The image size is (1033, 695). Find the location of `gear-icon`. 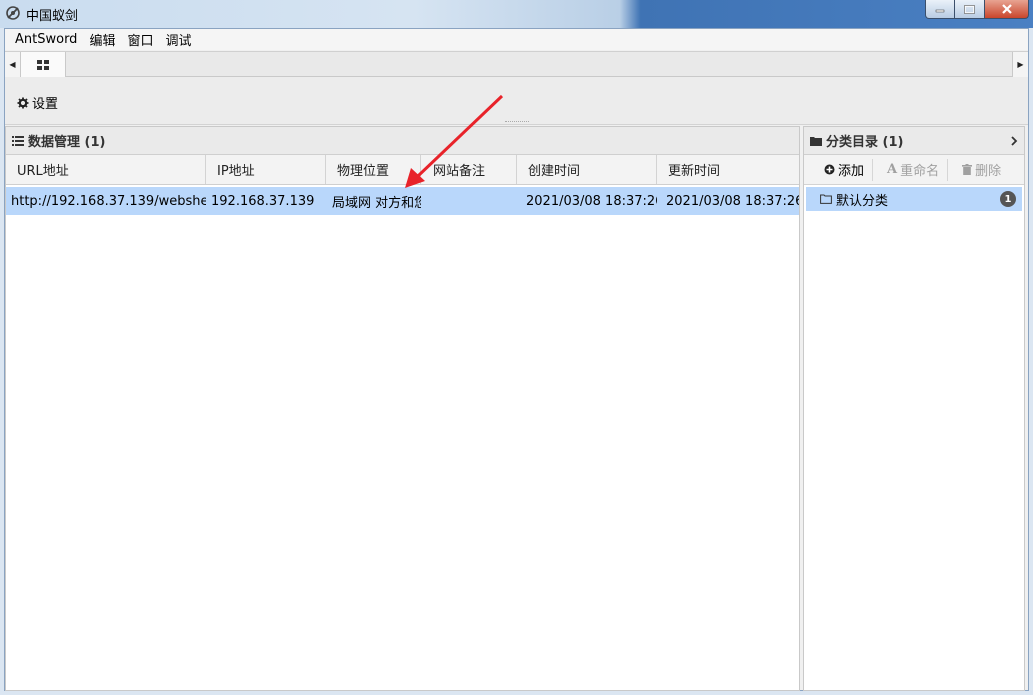

gear-icon is located at coordinates (23, 102).